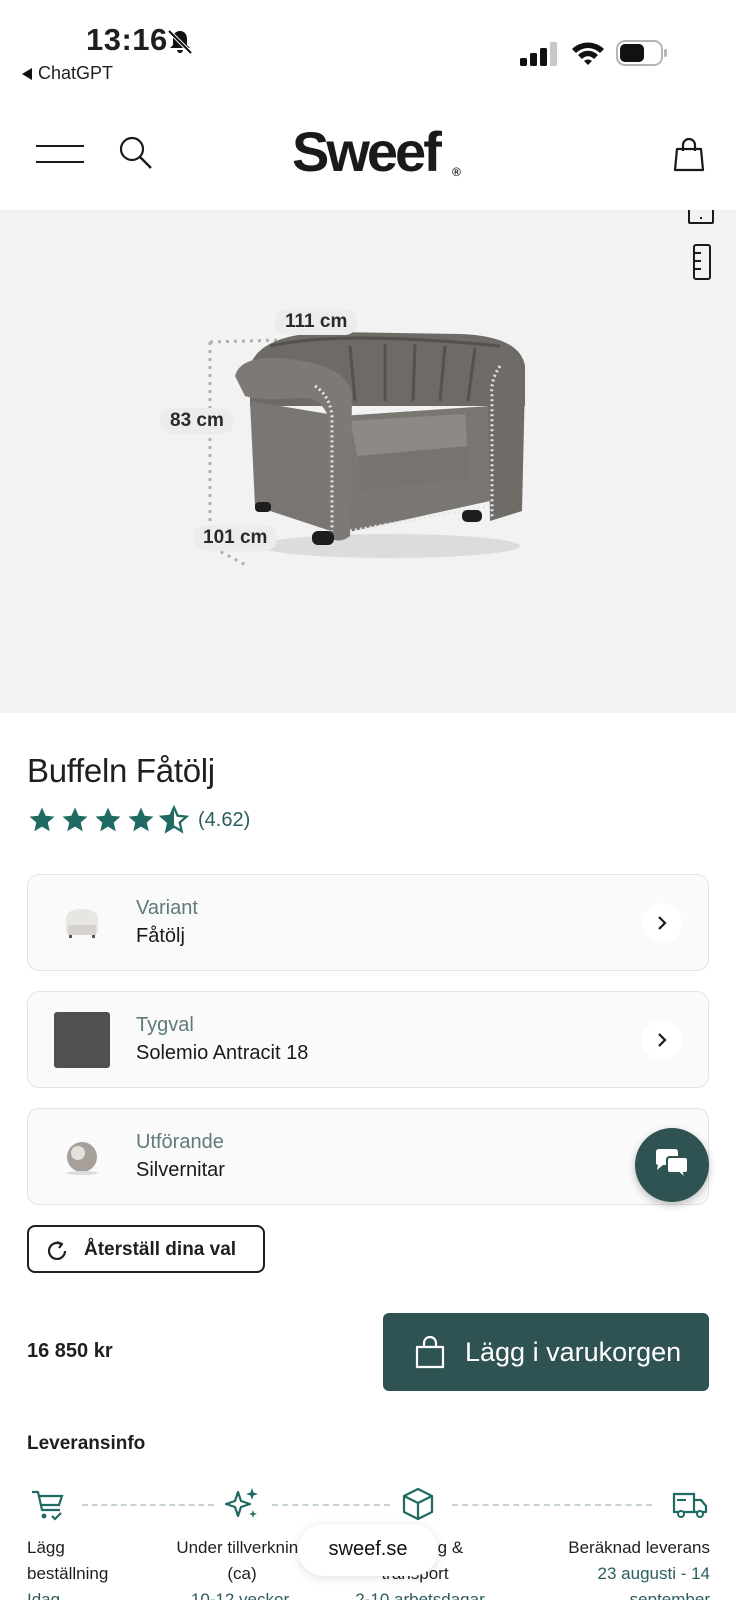 Image resolution: width=736 pixels, height=1600 pixels. Describe the element at coordinates (701, 217) in the screenshot. I see `ar-view-icon` at that location.